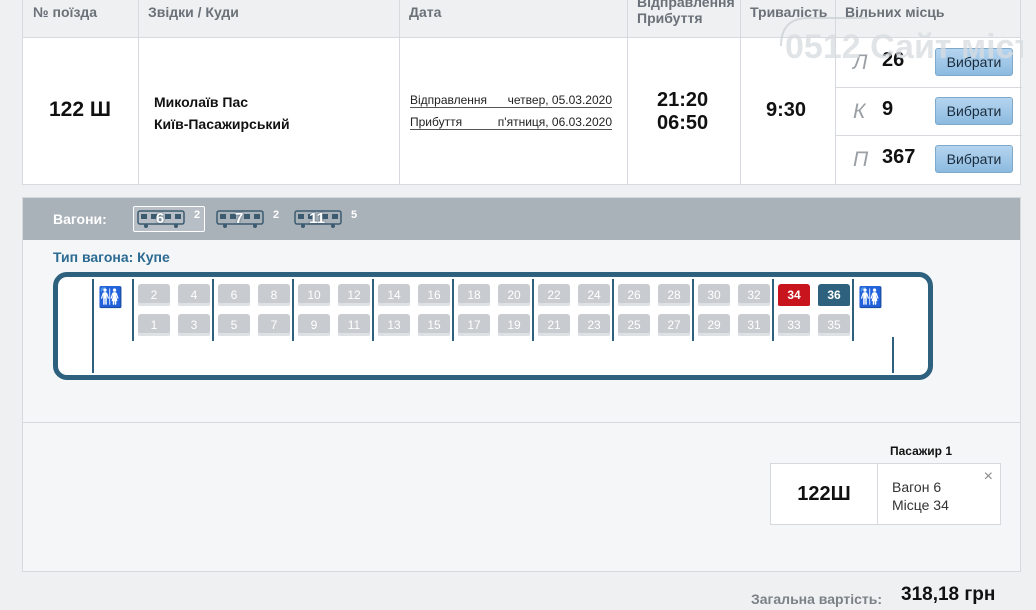 This screenshot has height=610, width=1036. What do you see at coordinates (893, 60) in the screenshot?
I see `class-free-count: 26` at bounding box center [893, 60].